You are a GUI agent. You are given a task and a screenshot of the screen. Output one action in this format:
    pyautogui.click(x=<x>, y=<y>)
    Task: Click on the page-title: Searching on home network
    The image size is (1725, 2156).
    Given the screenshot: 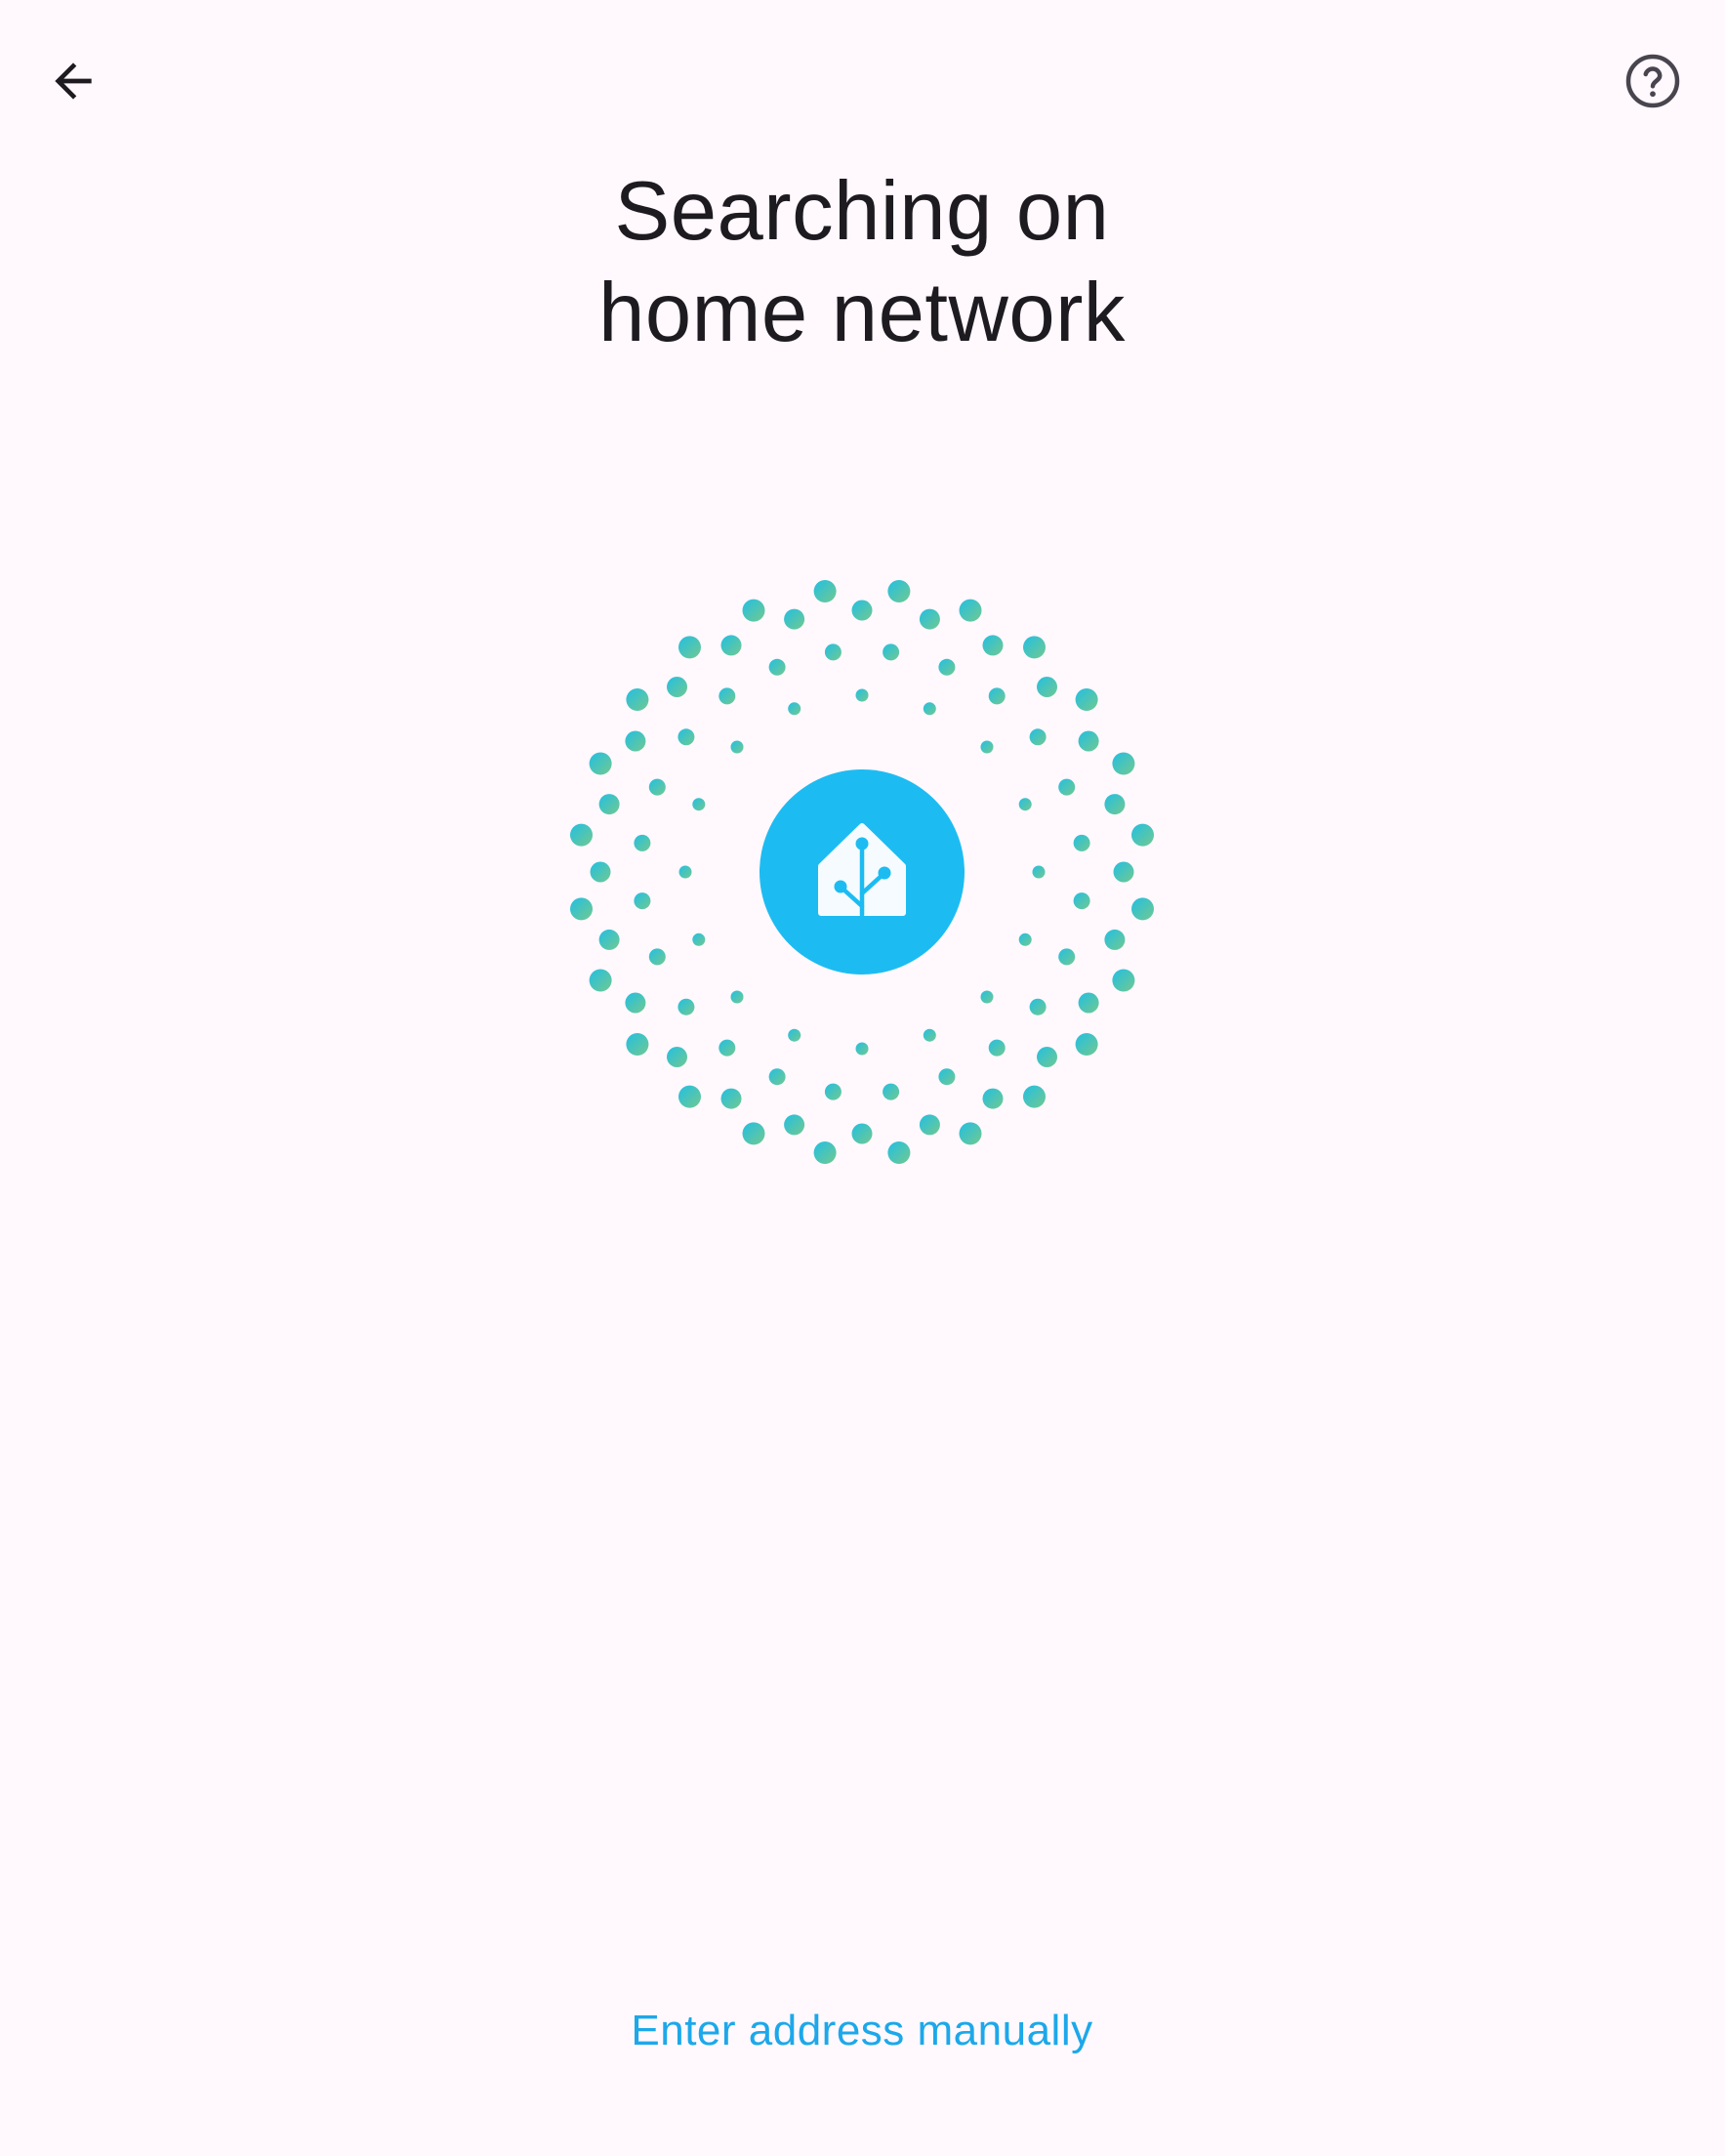 What is the action you would take?
    pyautogui.click(x=862, y=262)
    